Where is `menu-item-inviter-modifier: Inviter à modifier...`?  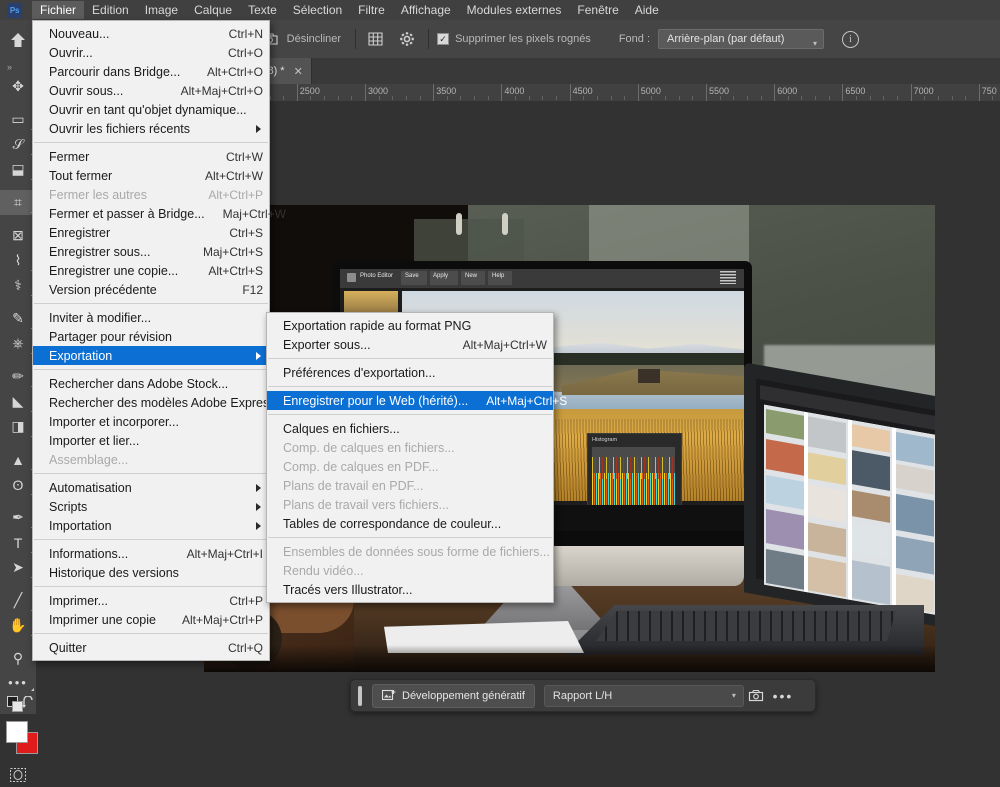 menu-item-inviter-modifier: Inviter à modifier... is located at coordinates (151, 317).